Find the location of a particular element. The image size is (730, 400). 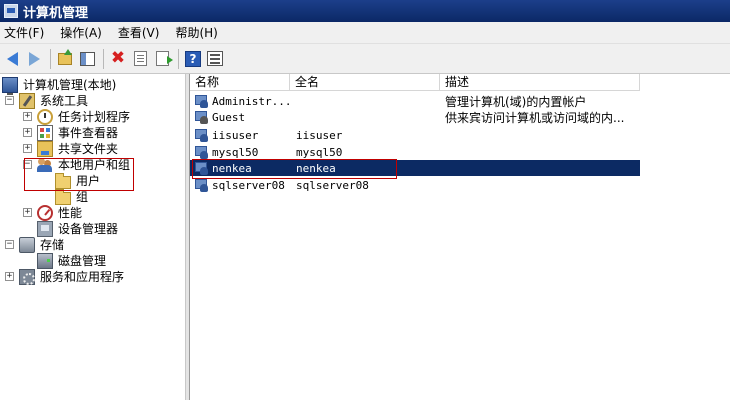

tree-item-label: 磁盘管理 is located at coordinates (82, 261).